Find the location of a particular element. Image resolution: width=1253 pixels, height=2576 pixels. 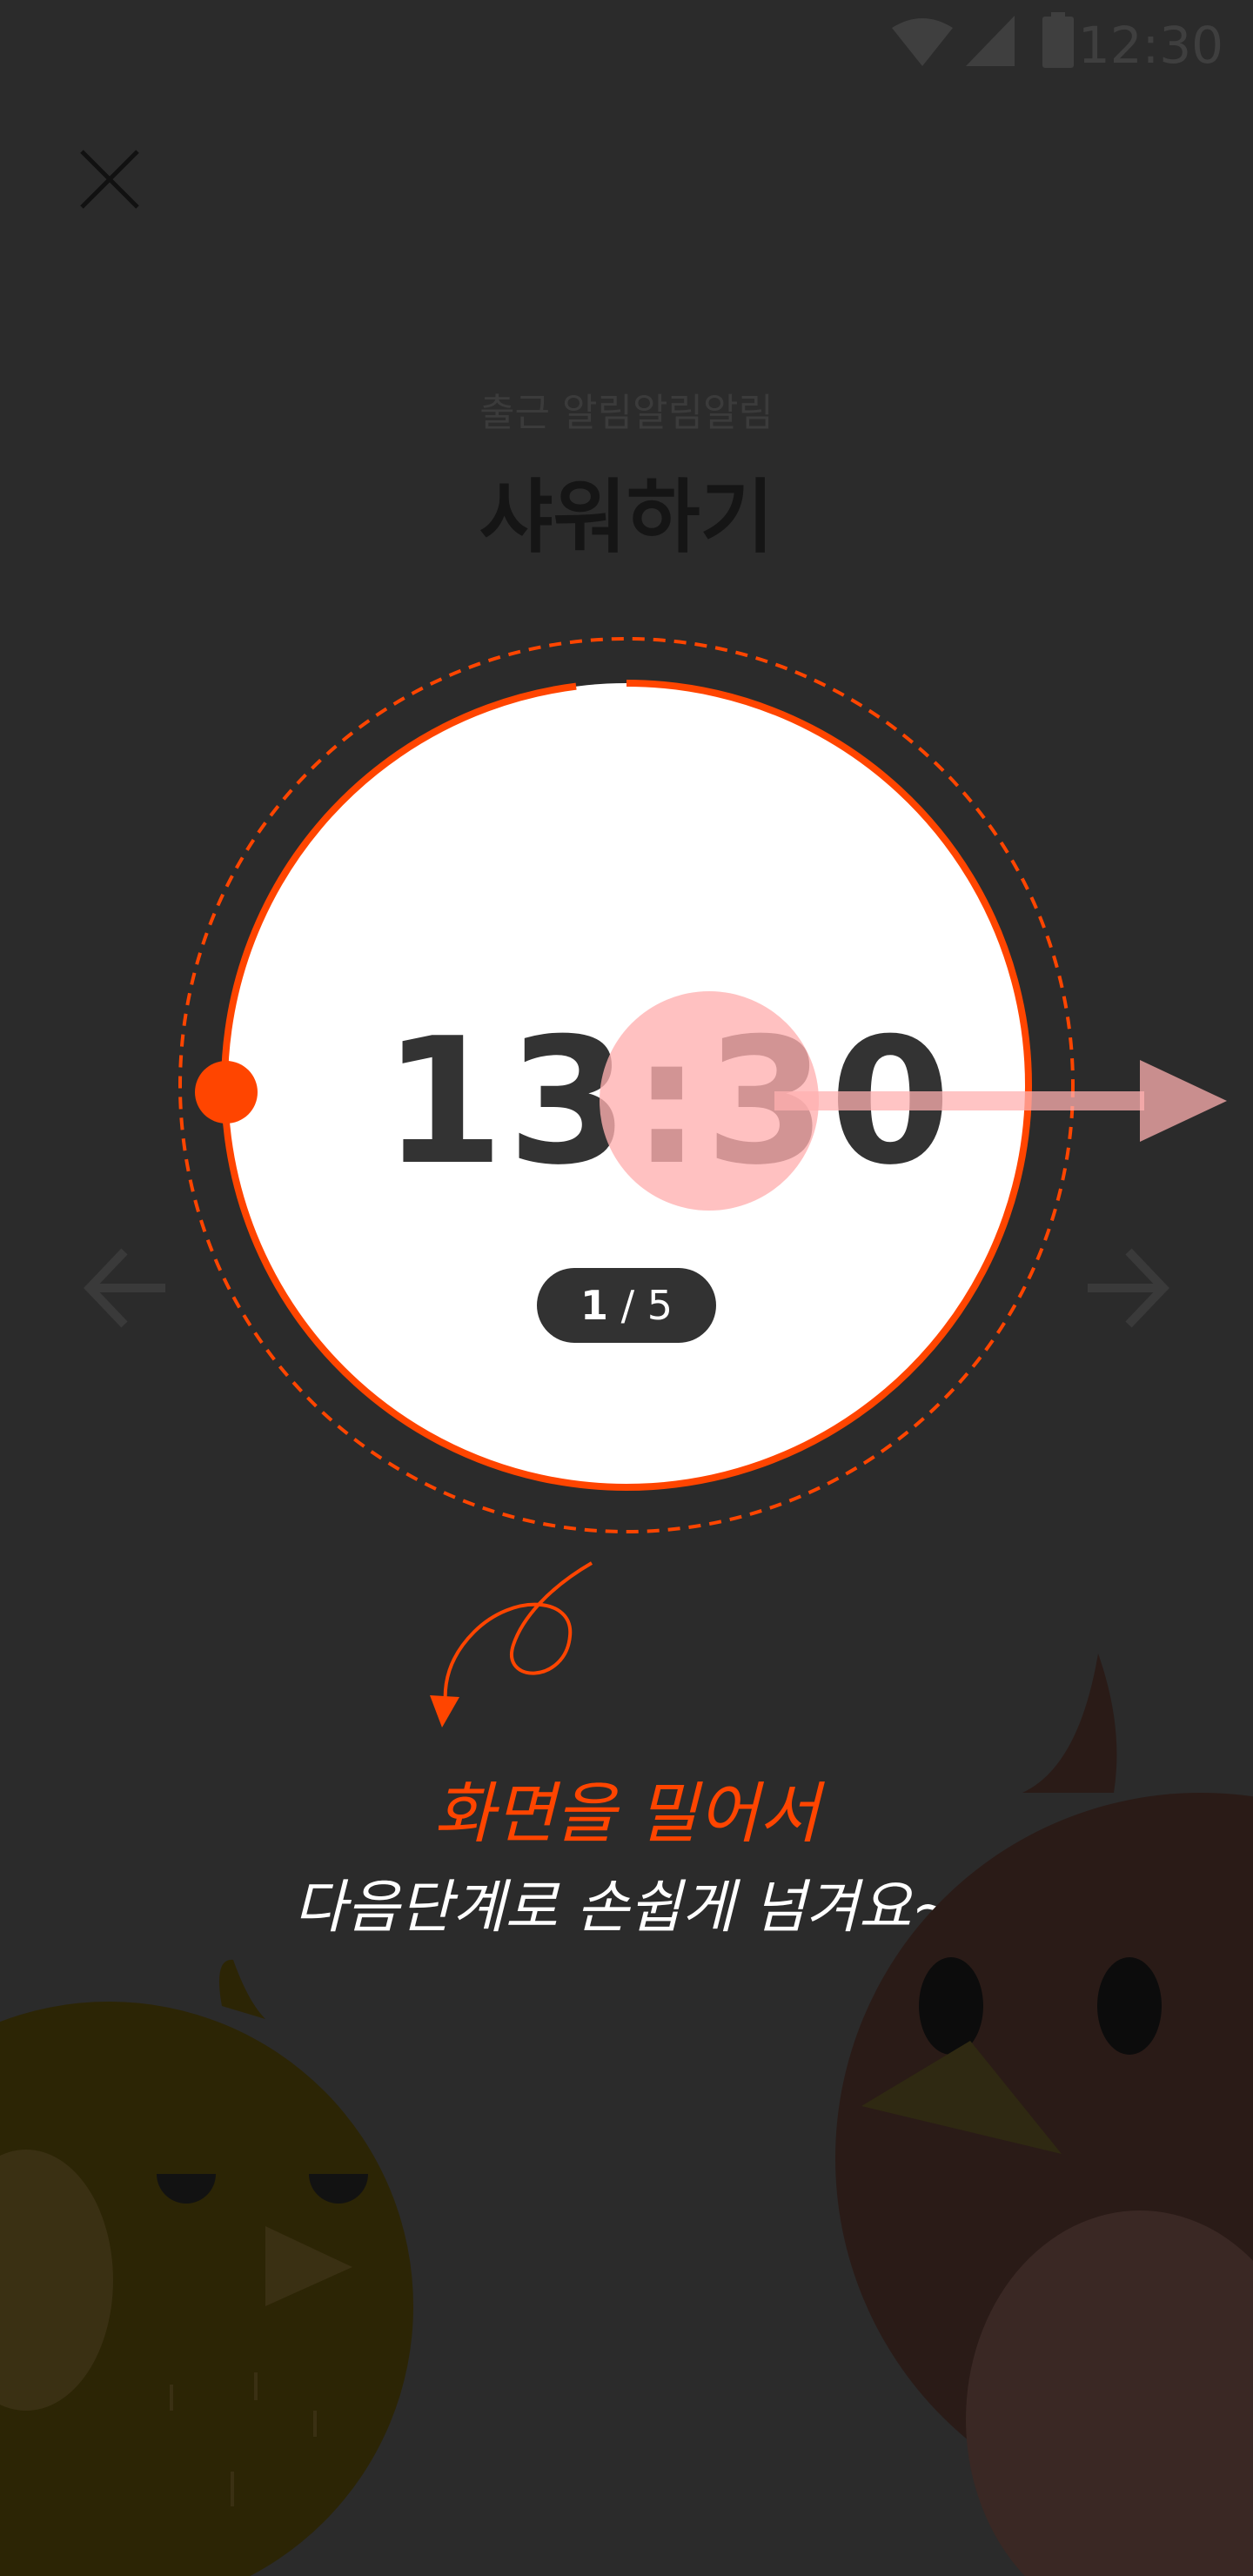

brown-bird-illustration is located at coordinates (1044, 2115).